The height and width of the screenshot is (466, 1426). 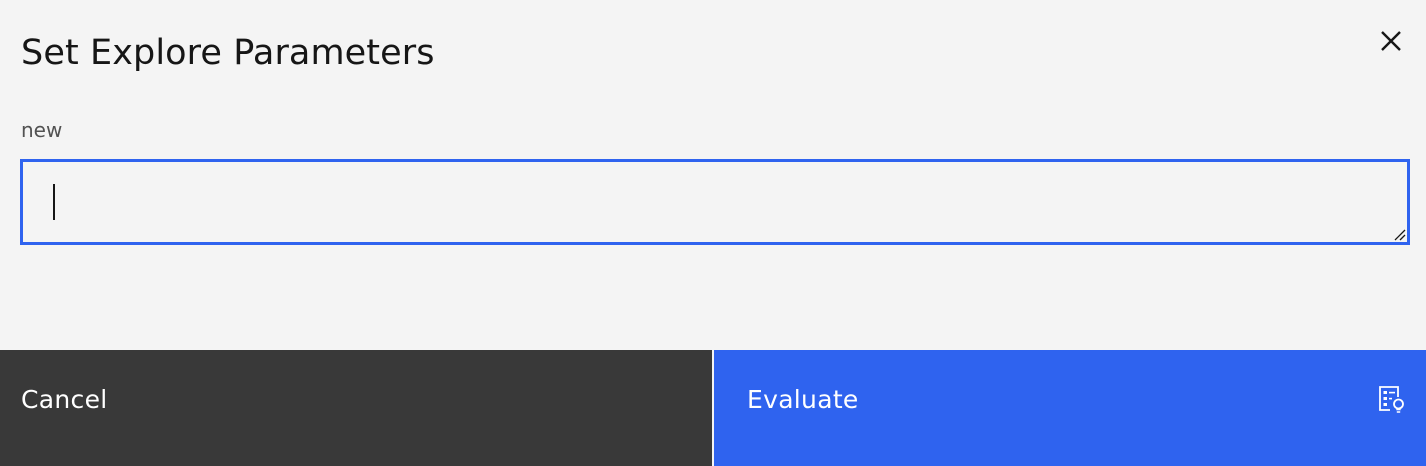 What do you see at coordinates (803, 399) in the screenshot?
I see `evaluate-button-label: Evaluate` at bounding box center [803, 399].